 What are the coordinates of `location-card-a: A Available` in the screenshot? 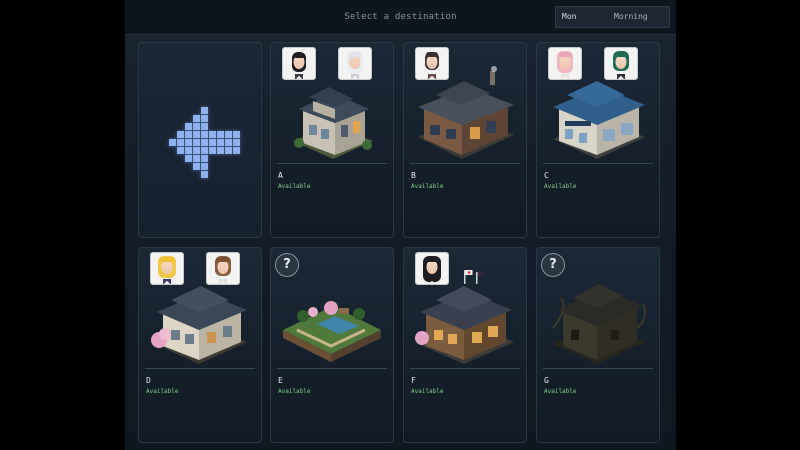 It's located at (332, 140).